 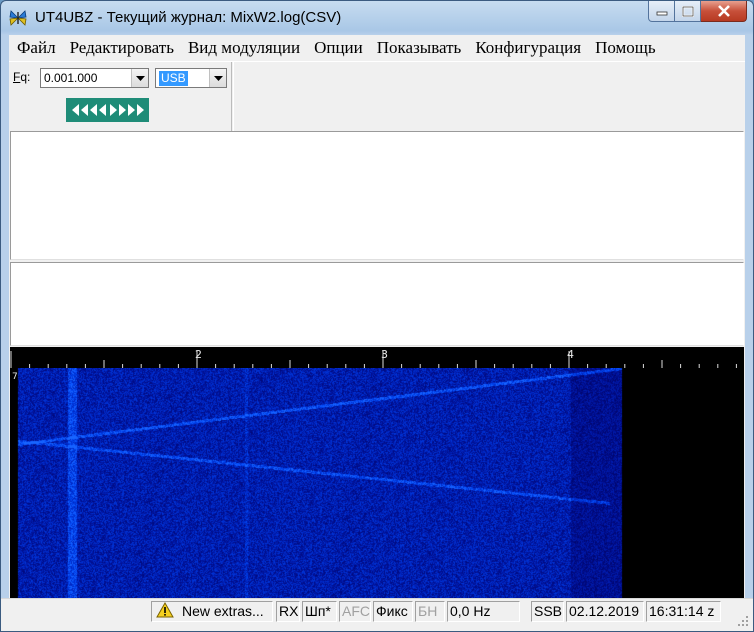 What do you see at coordinates (338, 48) in the screenshot?
I see `menu-options: Опции` at bounding box center [338, 48].